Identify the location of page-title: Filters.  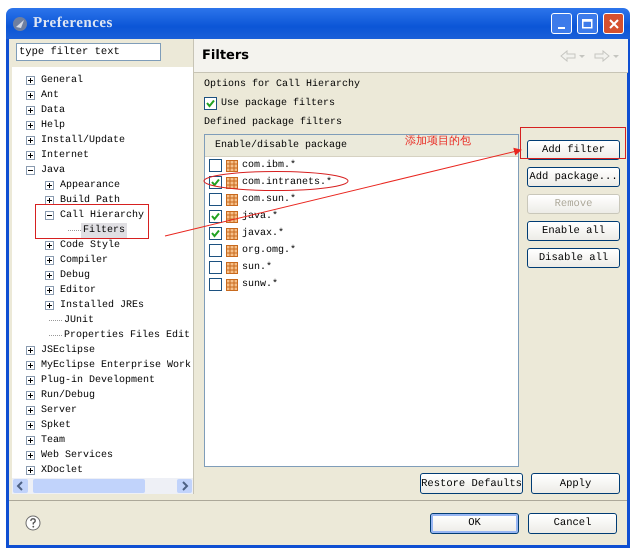
(226, 55).